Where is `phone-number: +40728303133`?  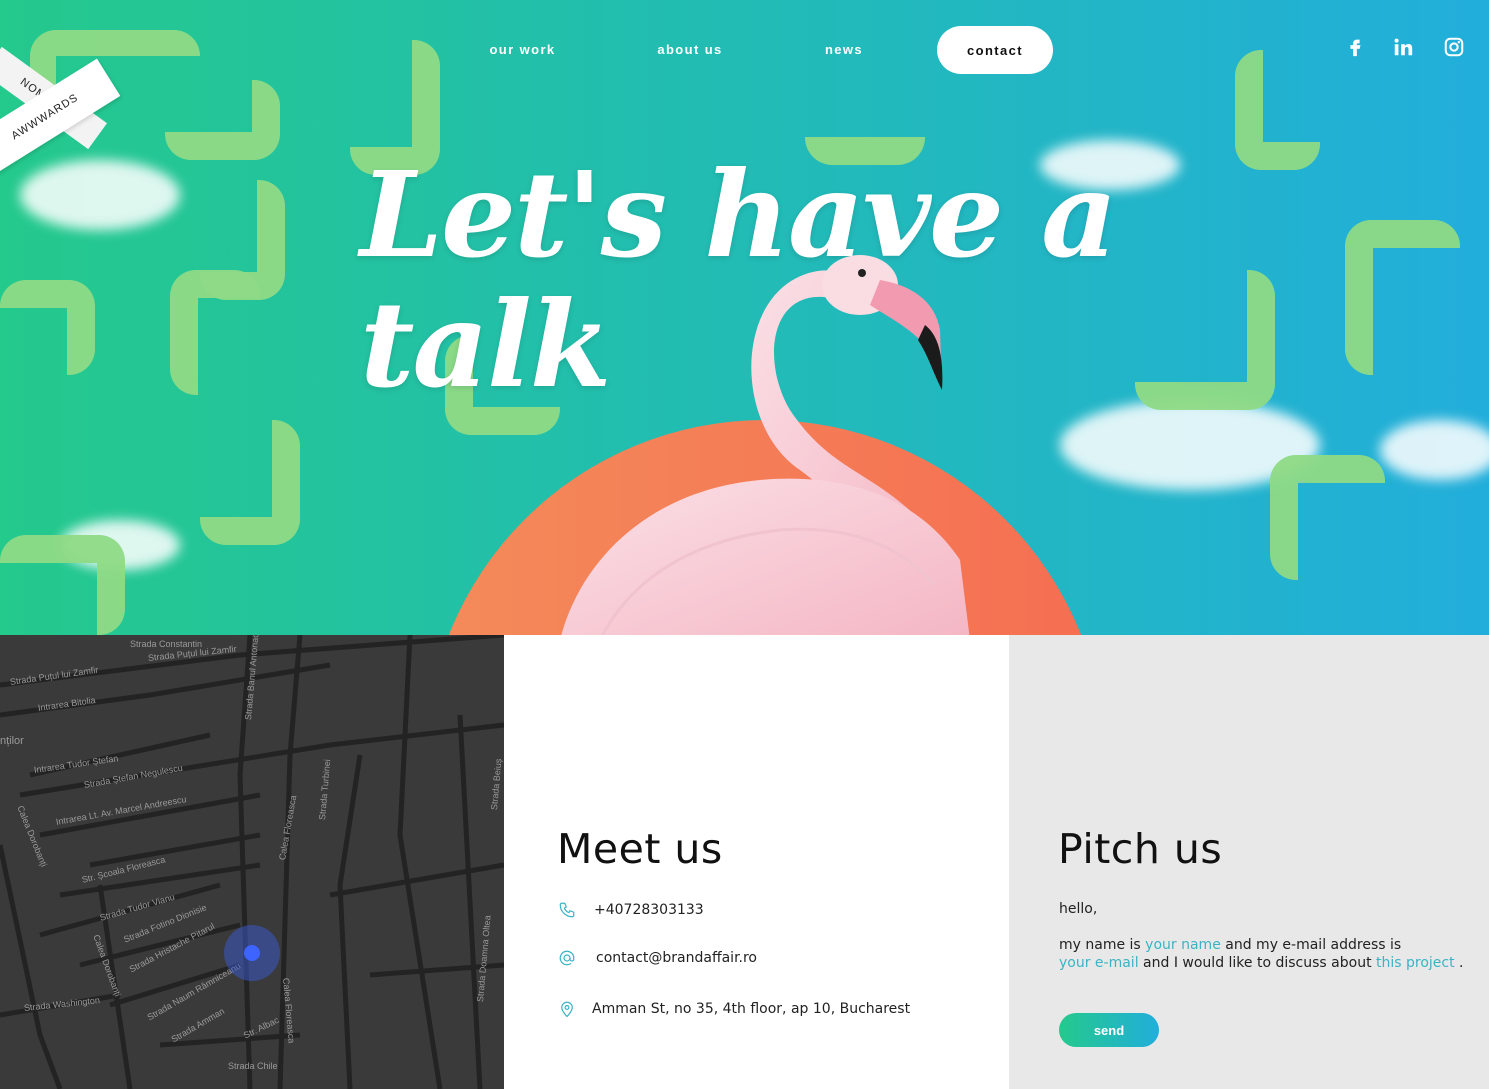 phone-number: +40728303133 is located at coordinates (649, 910).